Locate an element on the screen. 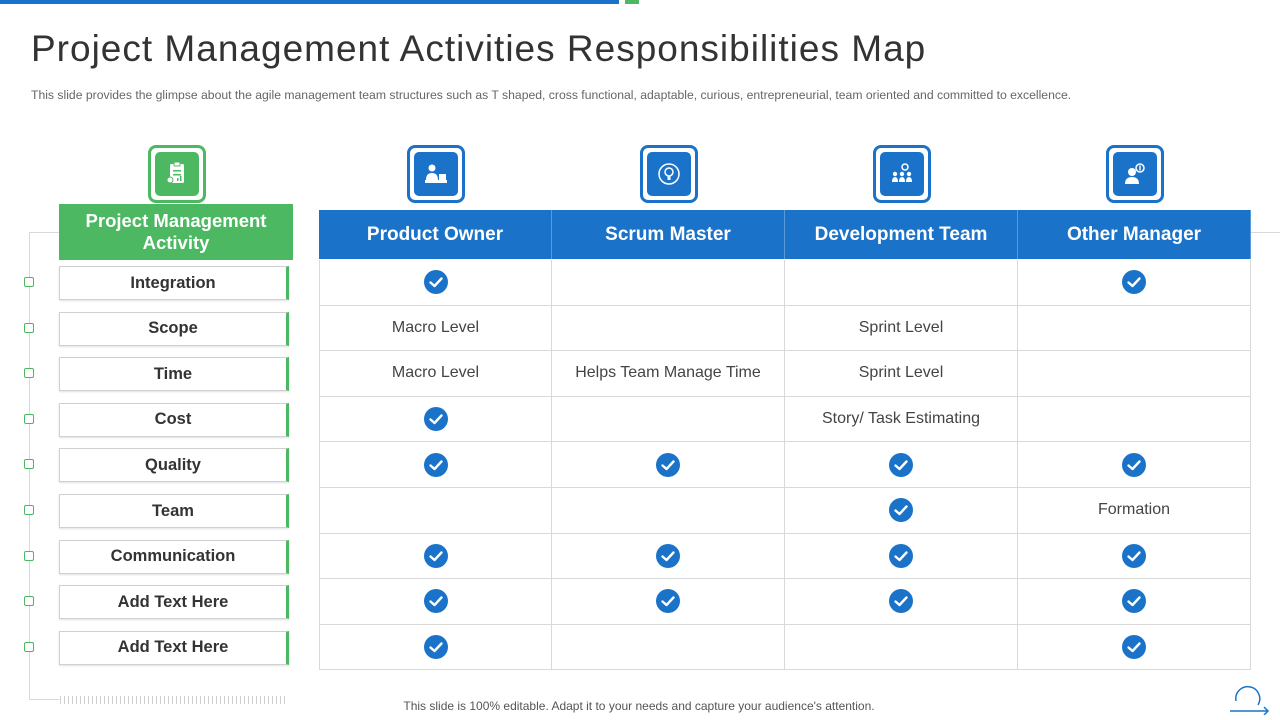  clipboard-chart-icon is located at coordinates (177, 174).